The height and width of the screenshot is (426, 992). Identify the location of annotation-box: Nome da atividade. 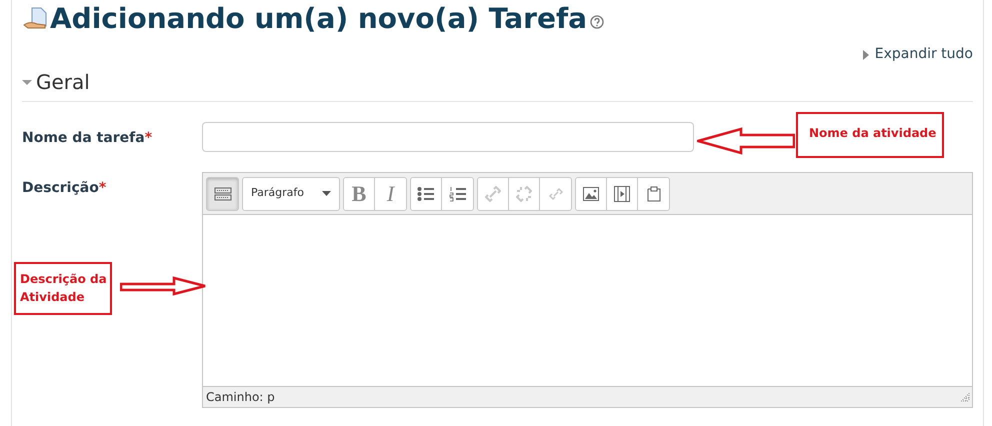
(870, 135).